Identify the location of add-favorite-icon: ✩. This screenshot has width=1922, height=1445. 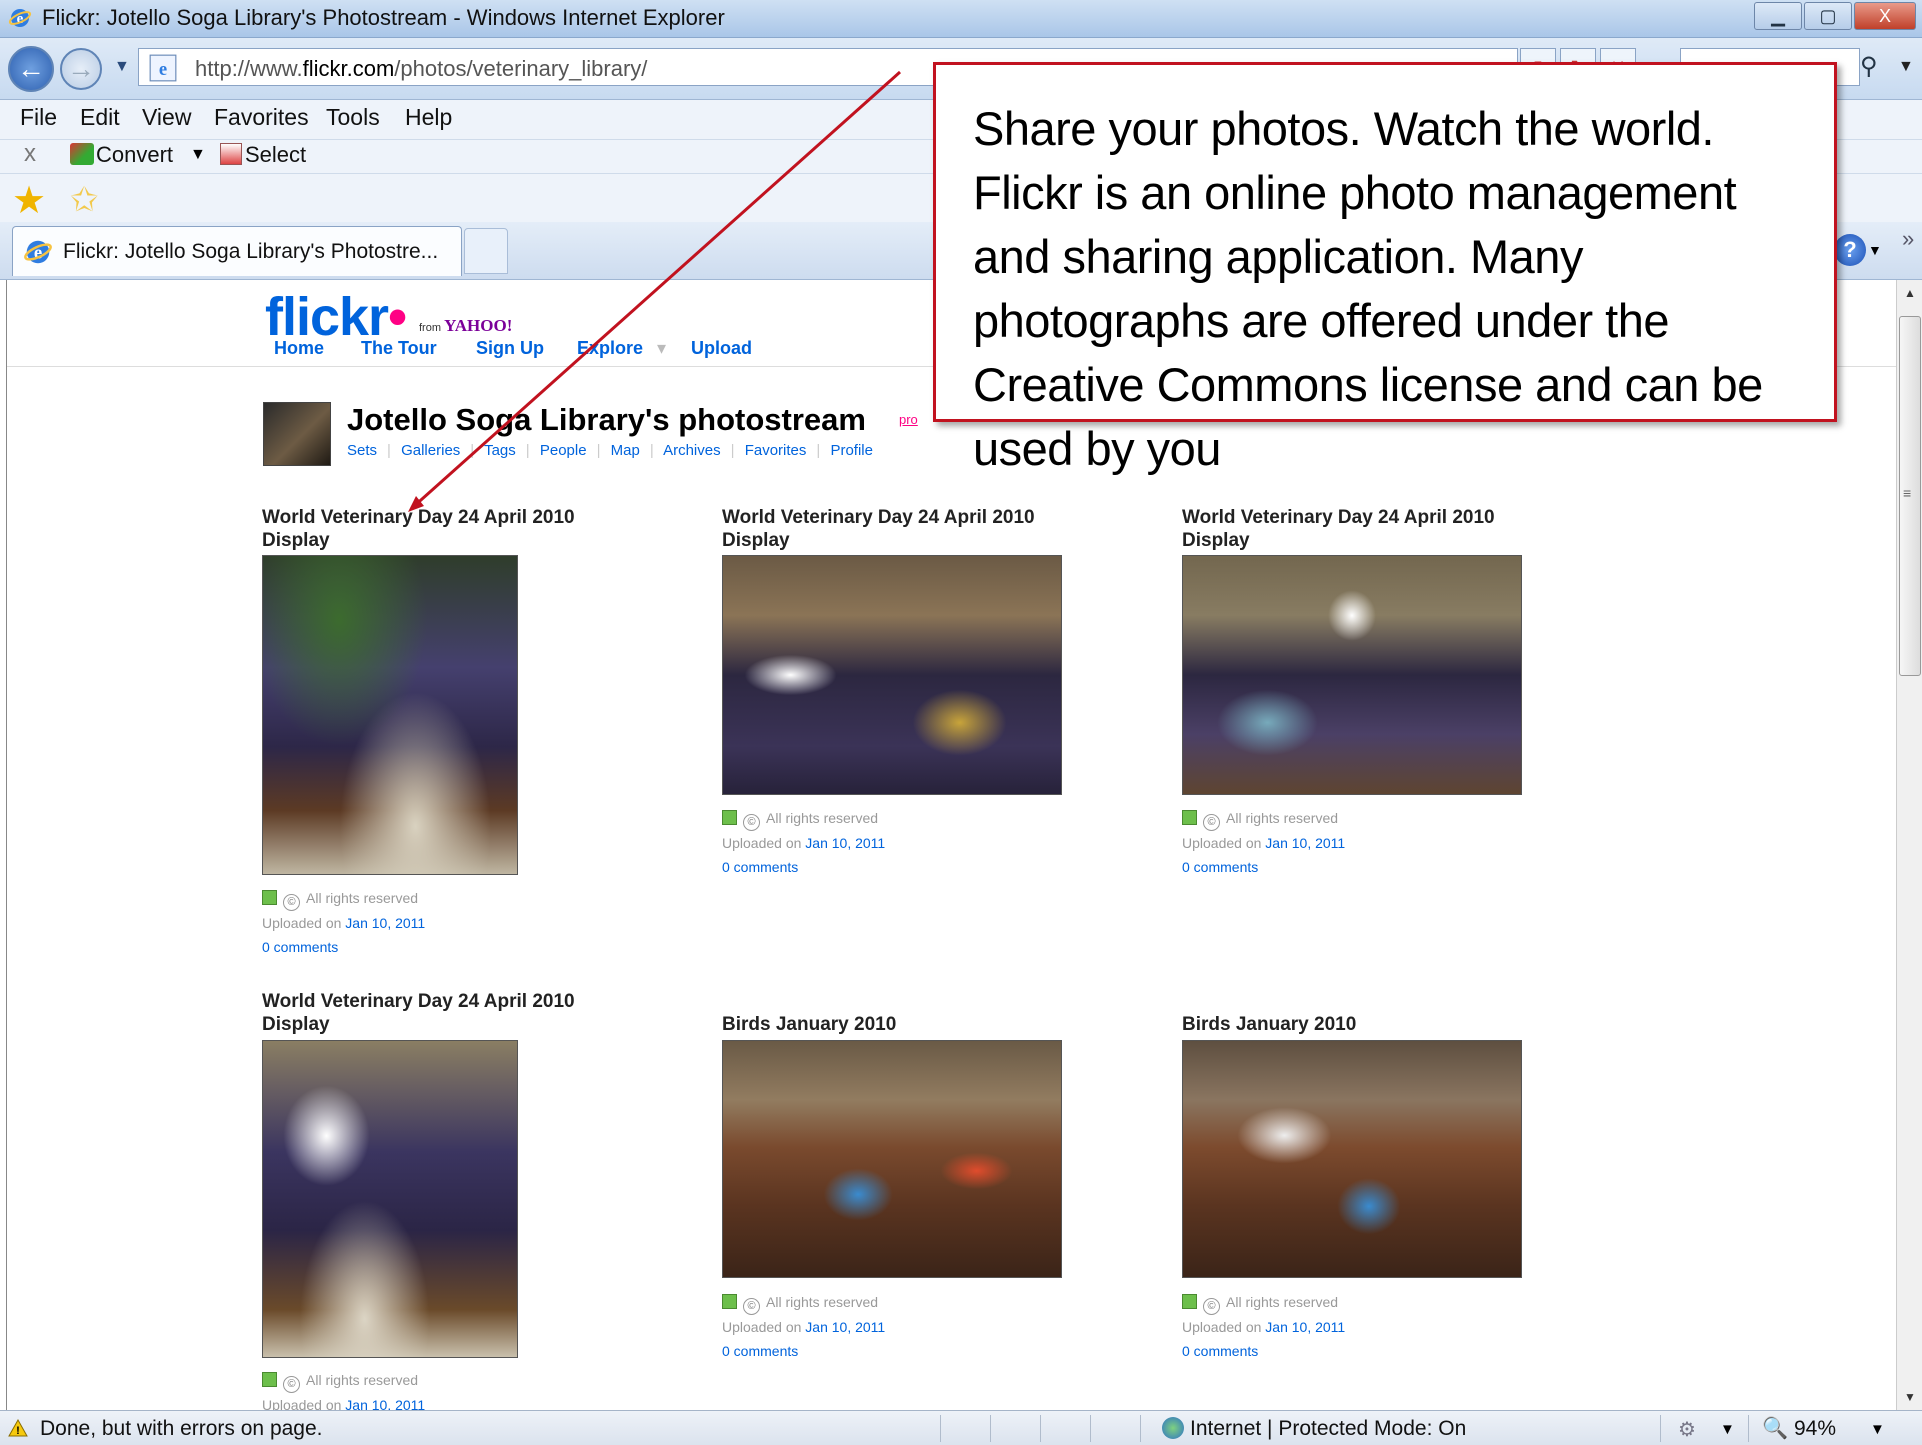
(84, 200).